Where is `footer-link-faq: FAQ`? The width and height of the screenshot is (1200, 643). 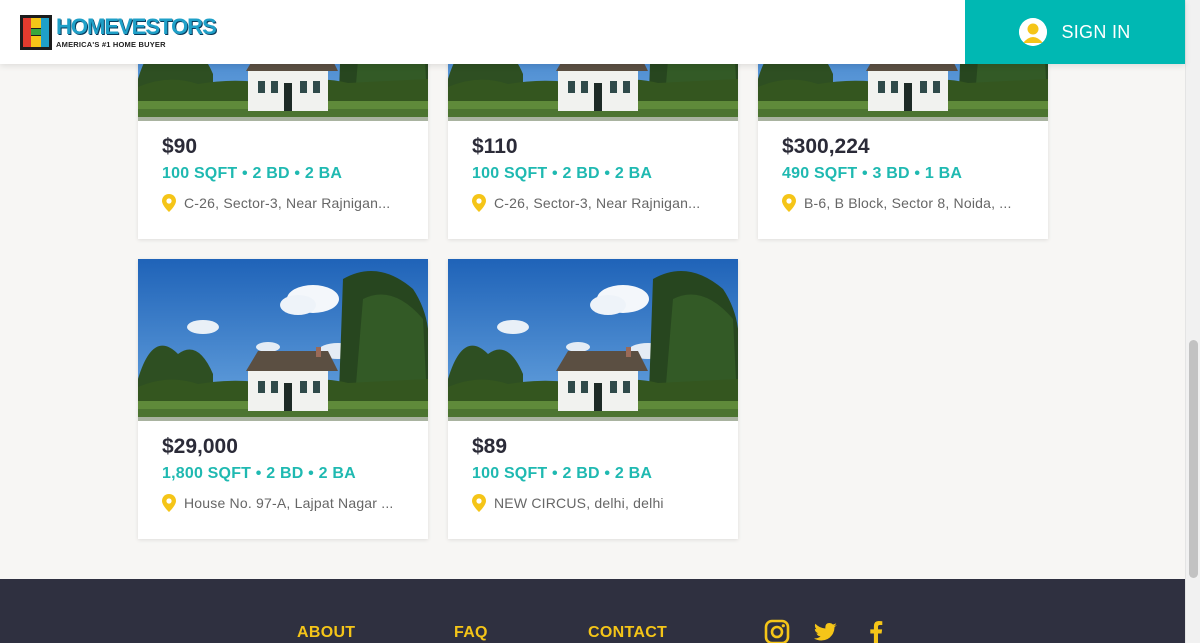
footer-link-faq: FAQ is located at coordinates (471, 633).